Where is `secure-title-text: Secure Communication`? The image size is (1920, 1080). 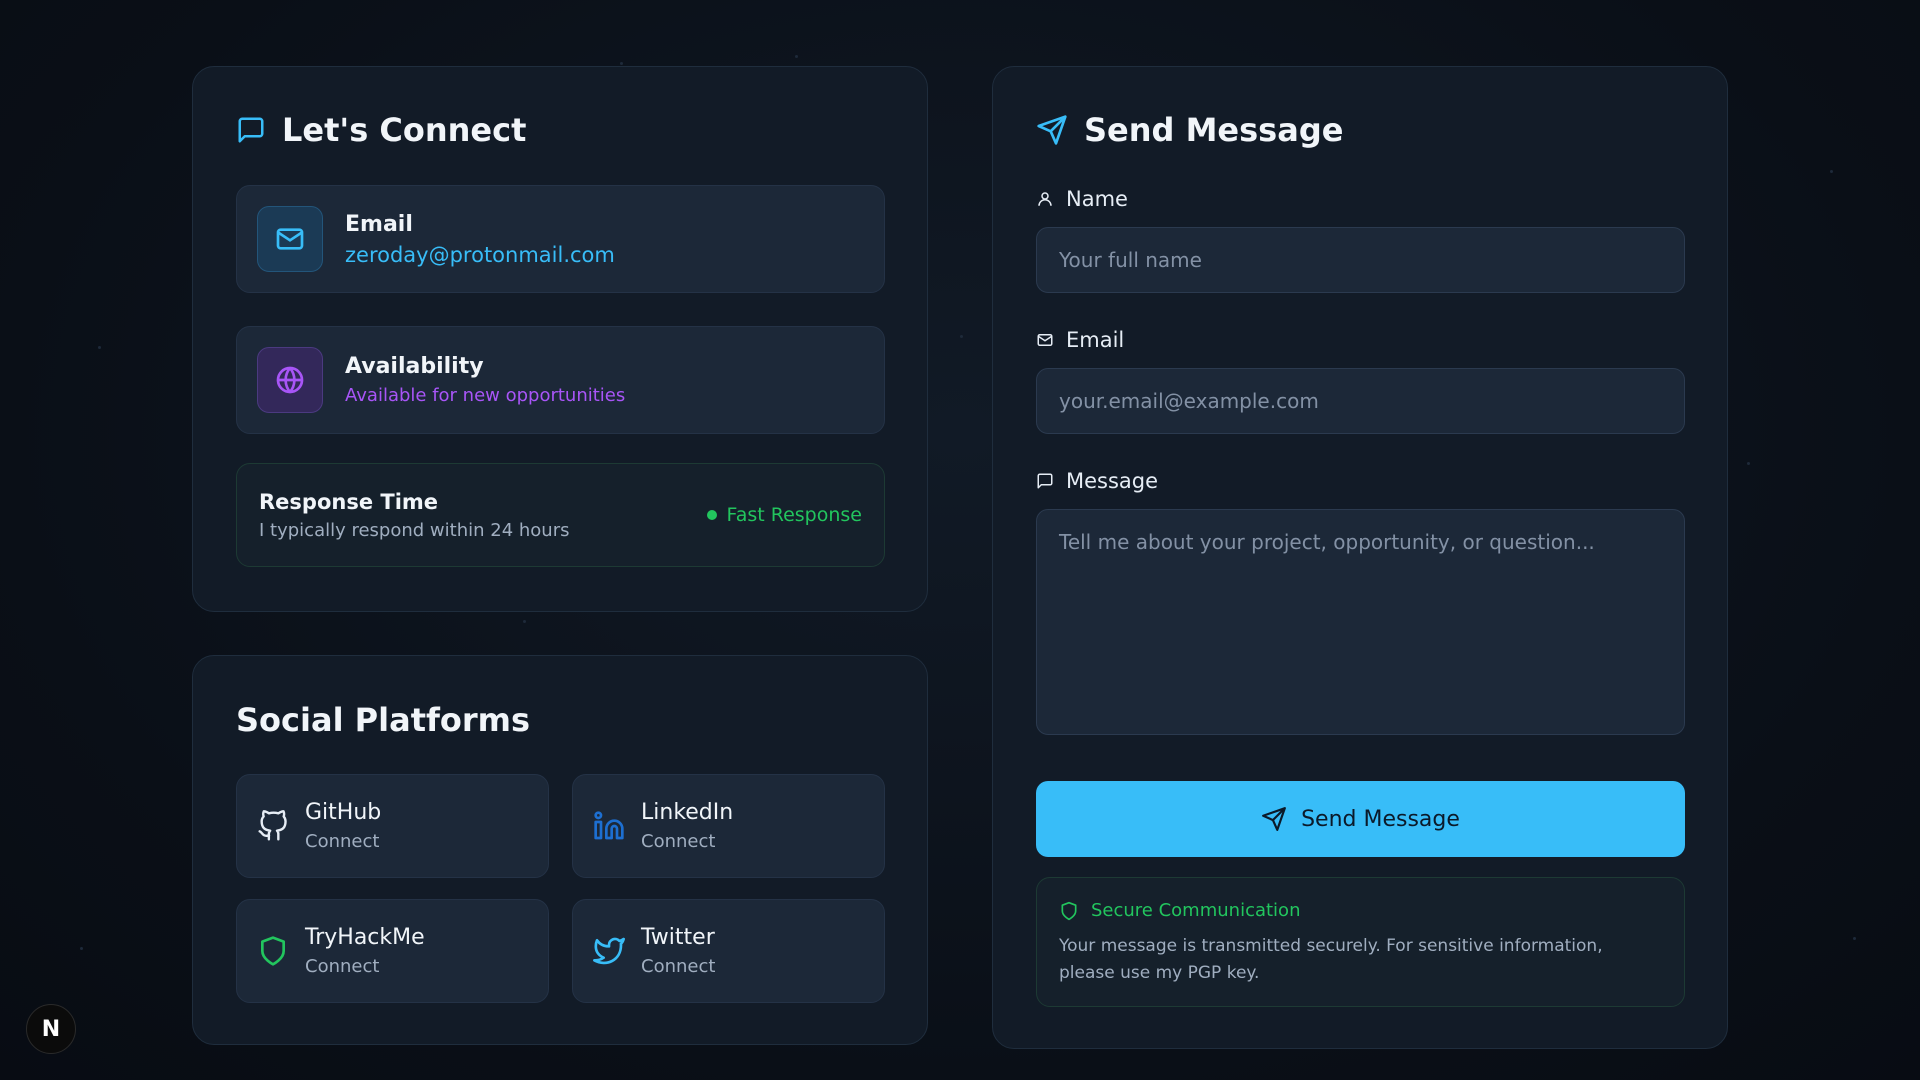
secure-title-text: Secure Communication is located at coordinates (1196, 910).